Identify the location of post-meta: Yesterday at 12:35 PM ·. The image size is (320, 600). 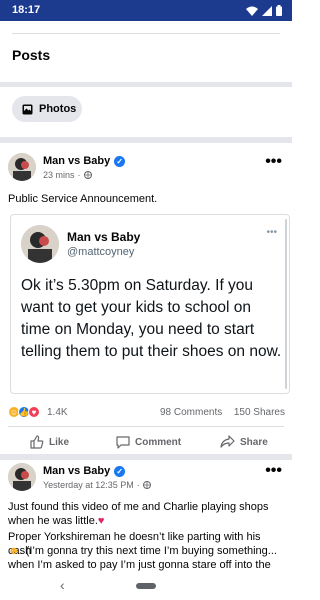
(97, 485).